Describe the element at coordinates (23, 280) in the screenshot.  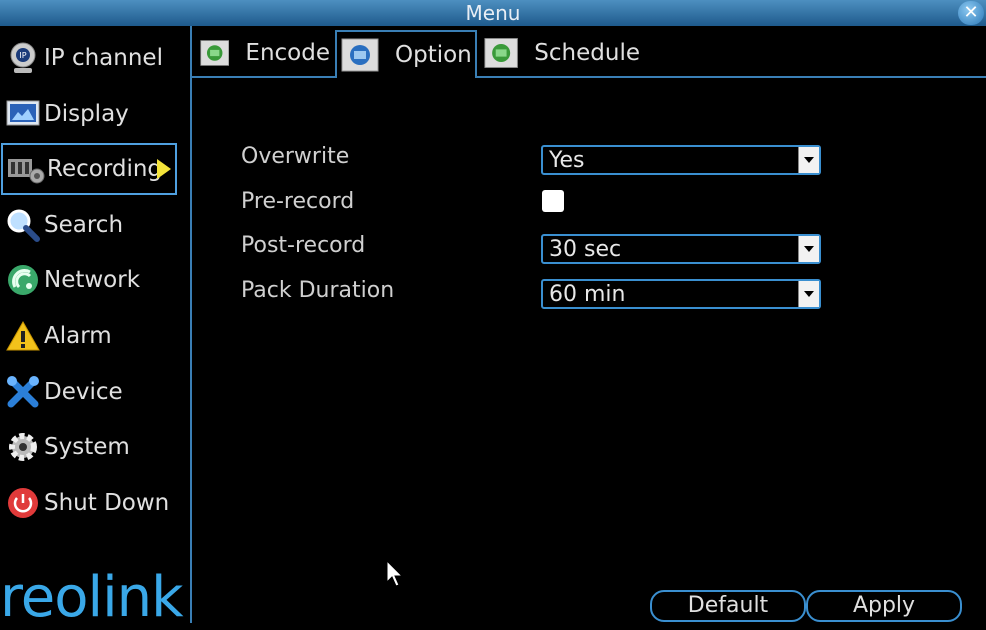
I see `network-icon` at that location.